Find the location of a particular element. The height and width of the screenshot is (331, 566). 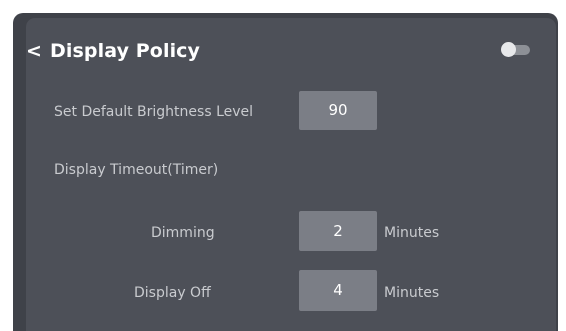

dimming-input: 2 is located at coordinates (338, 231).